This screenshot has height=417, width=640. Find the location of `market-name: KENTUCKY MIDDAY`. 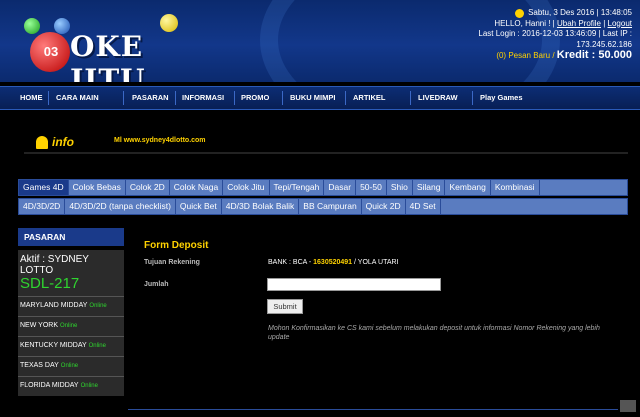

market-name: KENTUCKY MIDDAY is located at coordinates (53, 345).